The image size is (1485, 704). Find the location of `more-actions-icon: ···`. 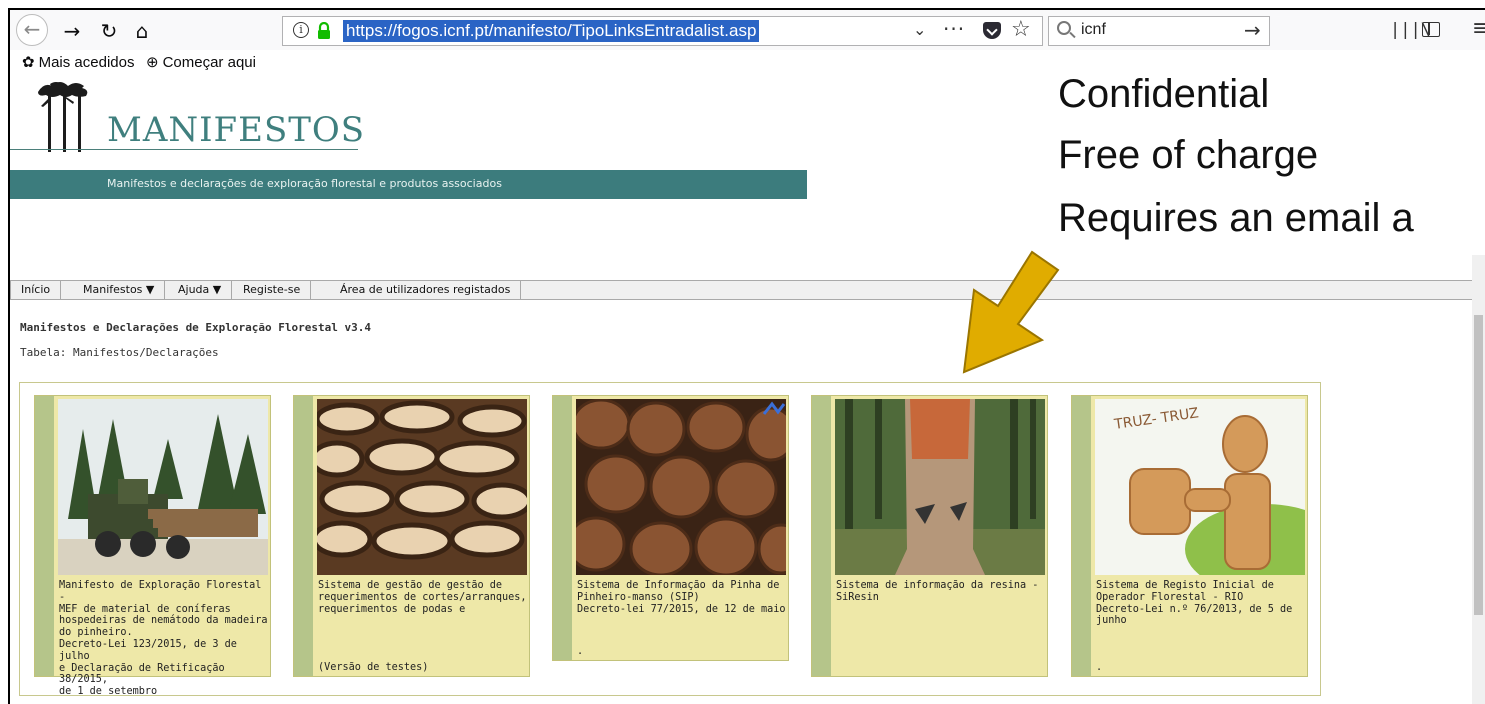

more-actions-icon: ··· is located at coordinates (954, 29).